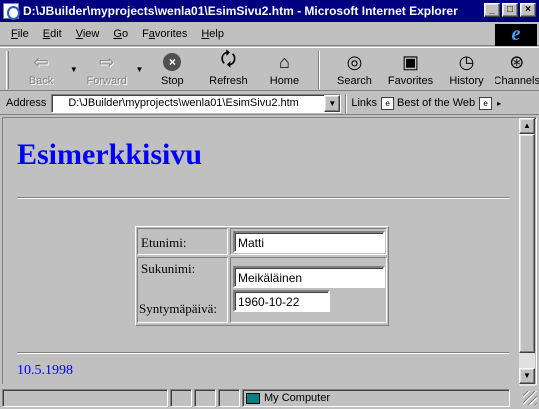 The width and height of the screenshot is (539, 409). What do you see at coordinates (164, 242) in the screenshot?
I see `first-name-label: Etunimi:` at bounding box center [164, 242].